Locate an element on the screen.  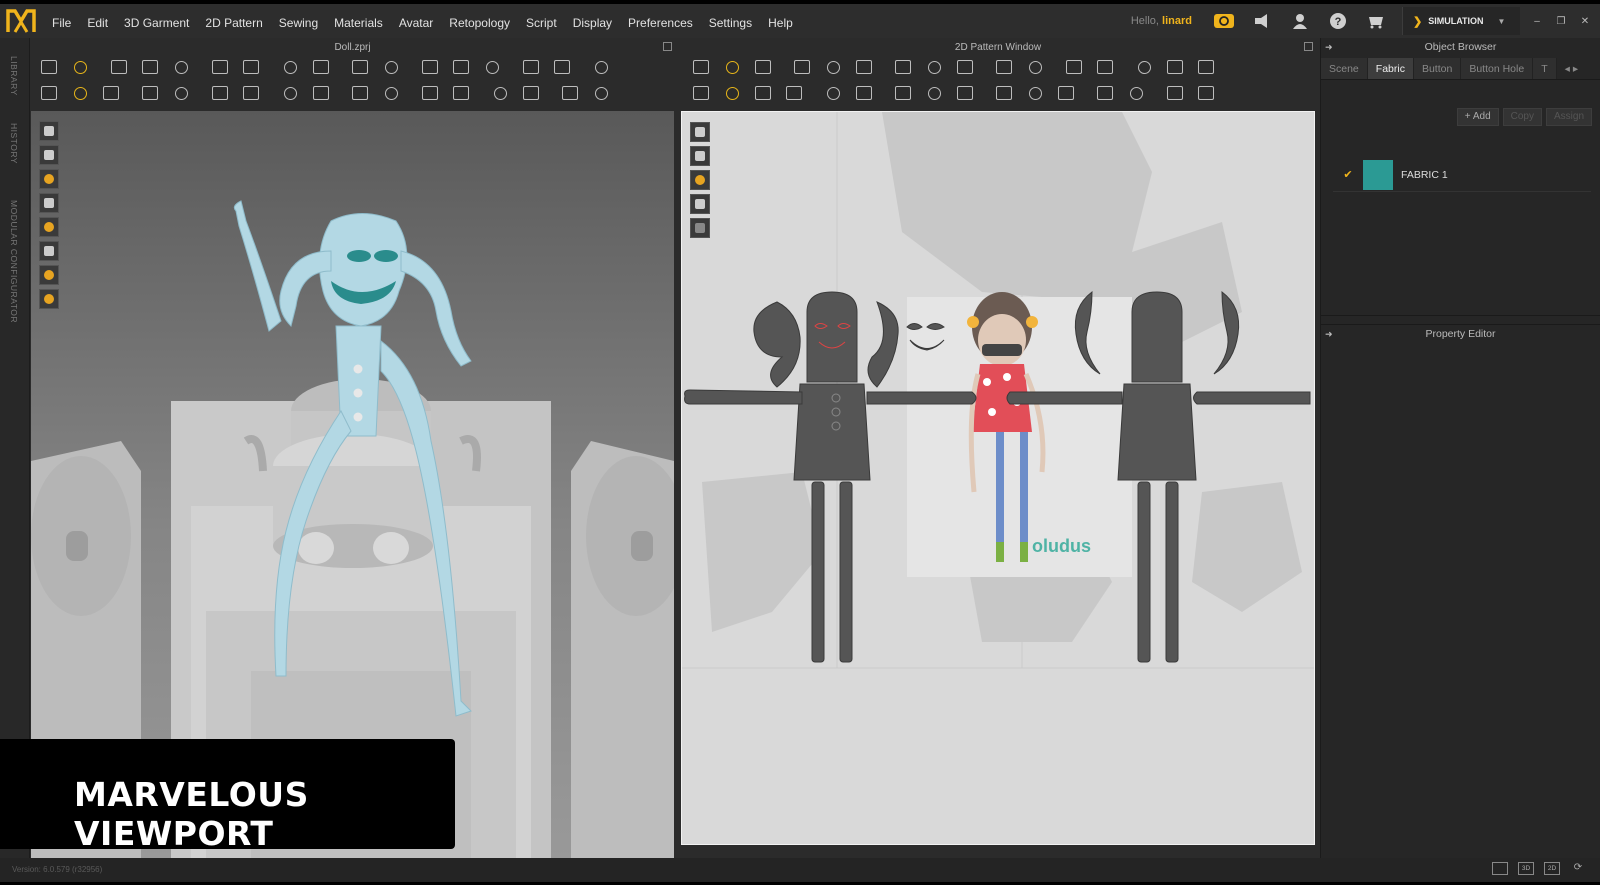
close-button: ✕ is located at coordinates (1585, 21).